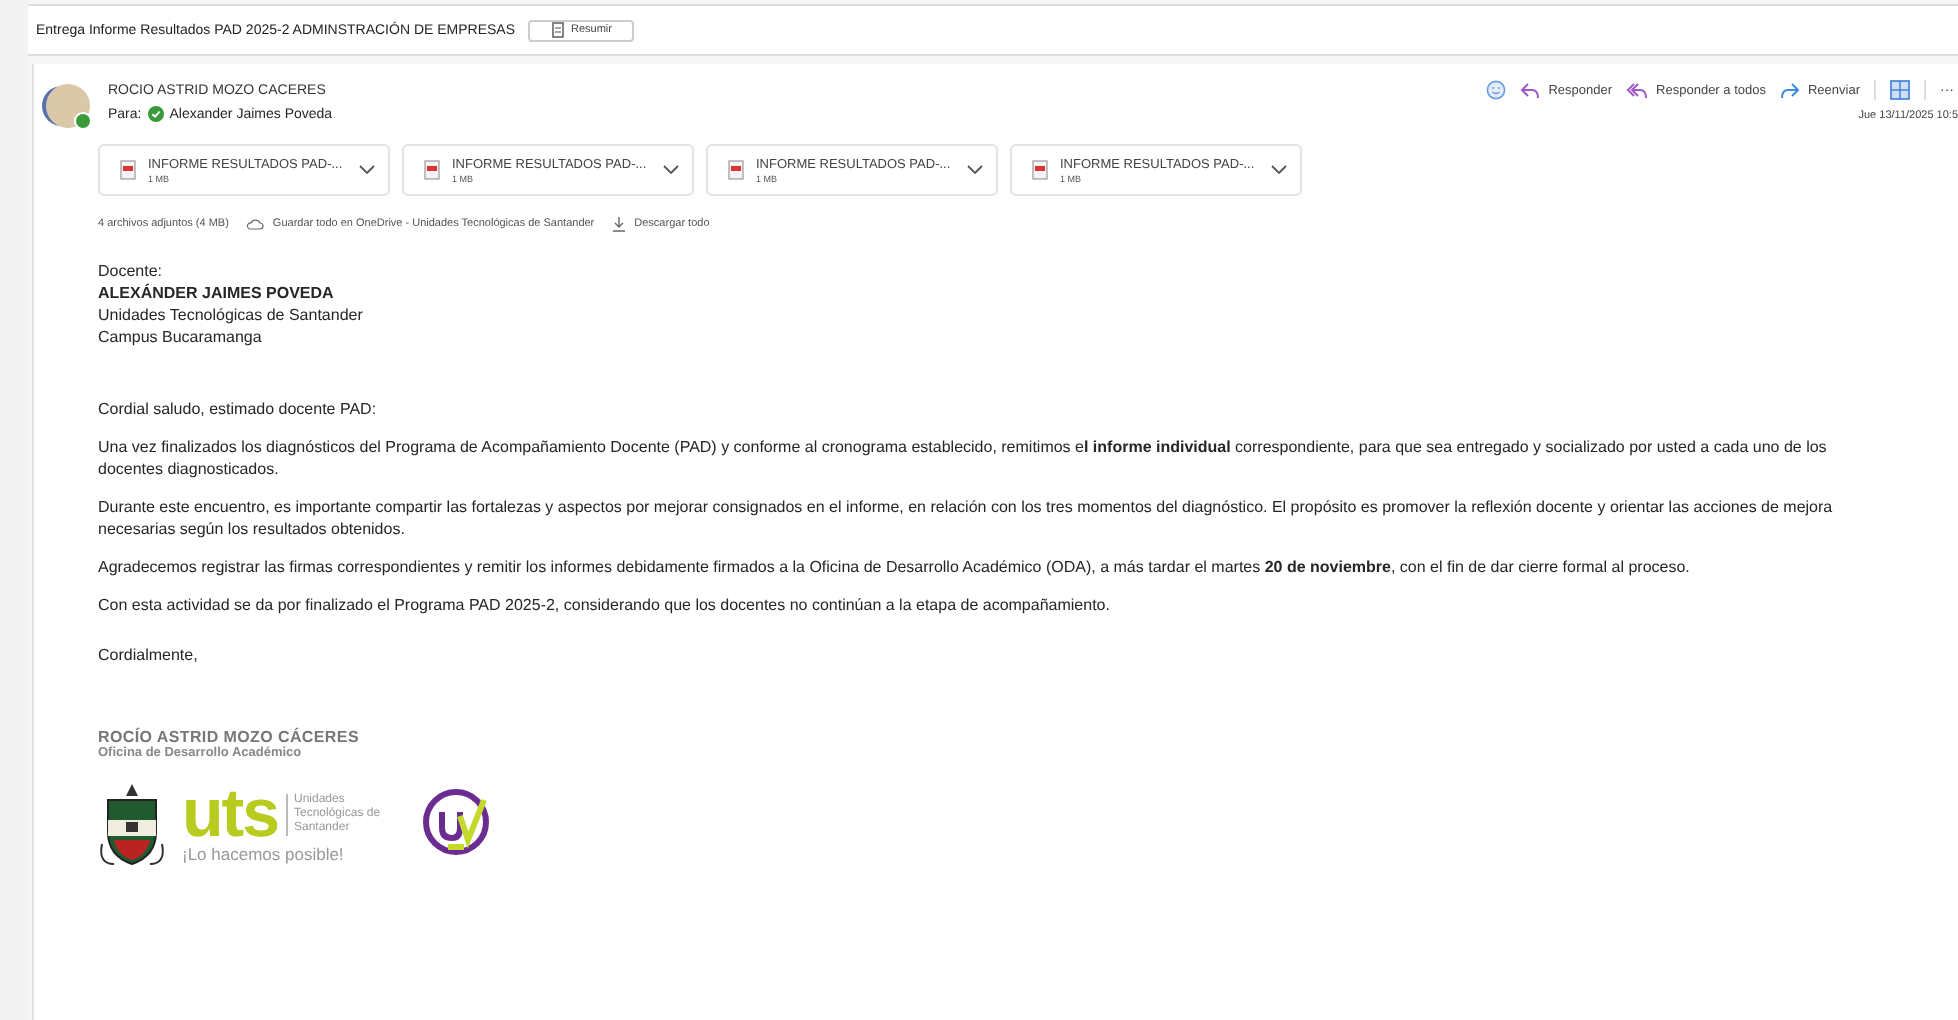  I want to click on signature-name: ROCÍO ASTRID MOZO CÁCERES, so click(229, 737).